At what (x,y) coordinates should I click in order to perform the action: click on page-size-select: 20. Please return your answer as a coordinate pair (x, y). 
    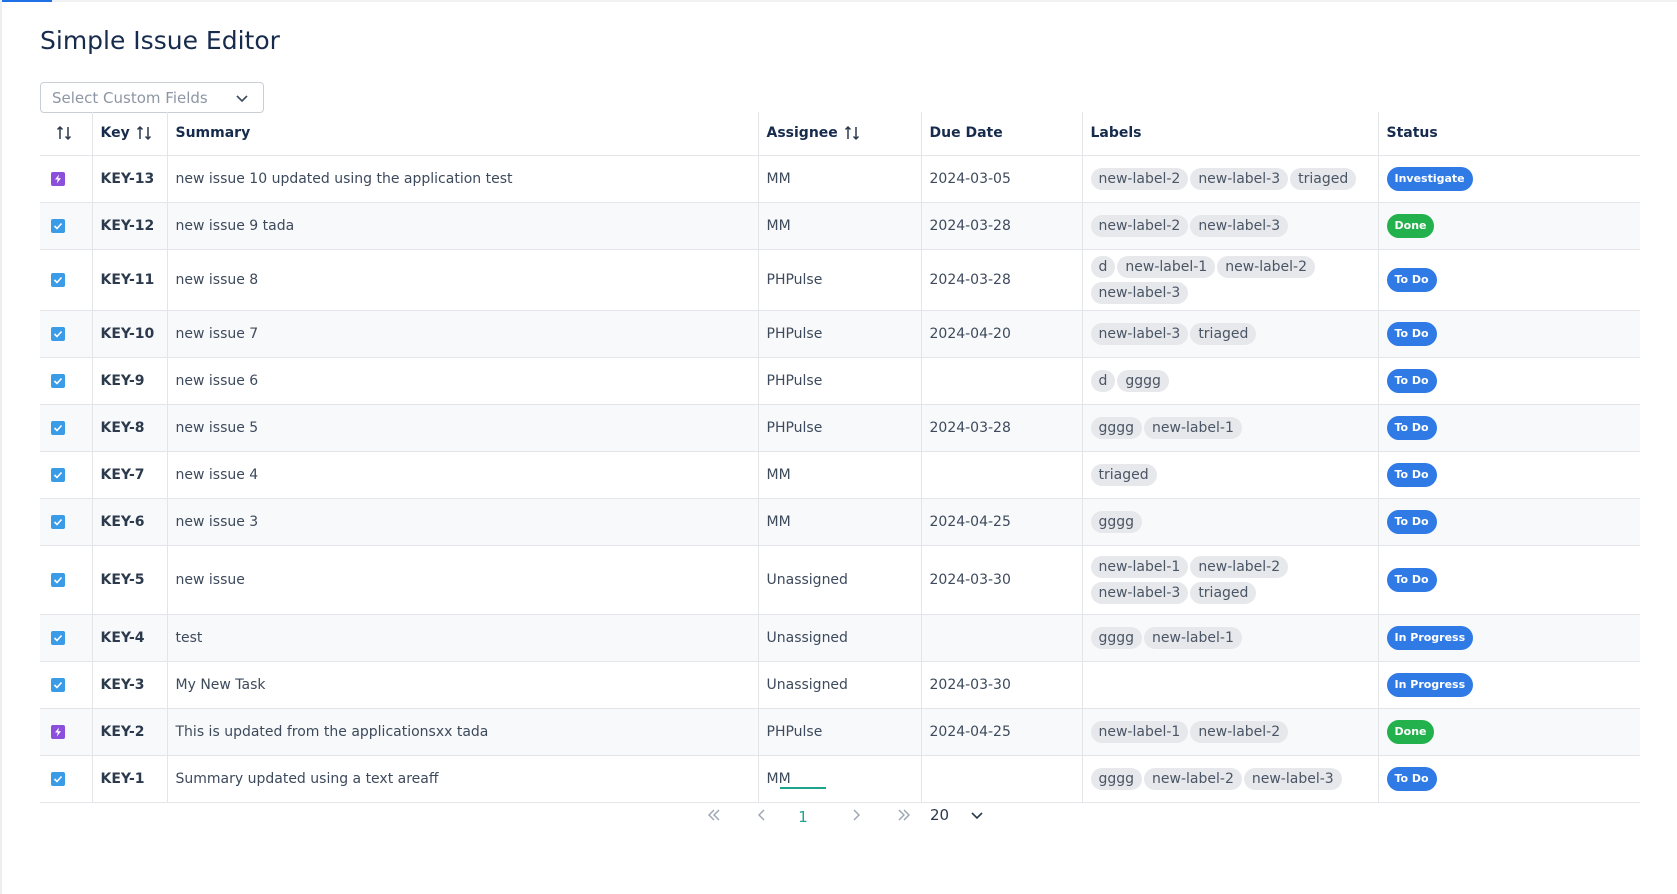
    Looking at the image, I should click on (960, 815).